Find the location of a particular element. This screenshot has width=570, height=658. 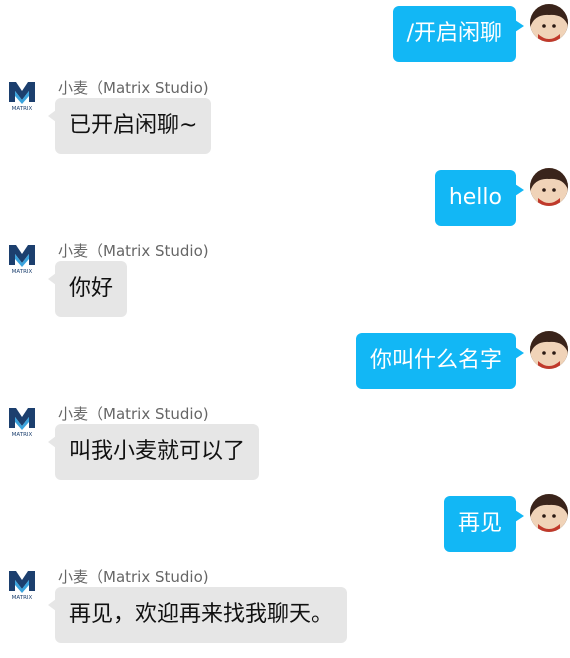

user-message-bubble: hello is located at coordinates (479, 198).